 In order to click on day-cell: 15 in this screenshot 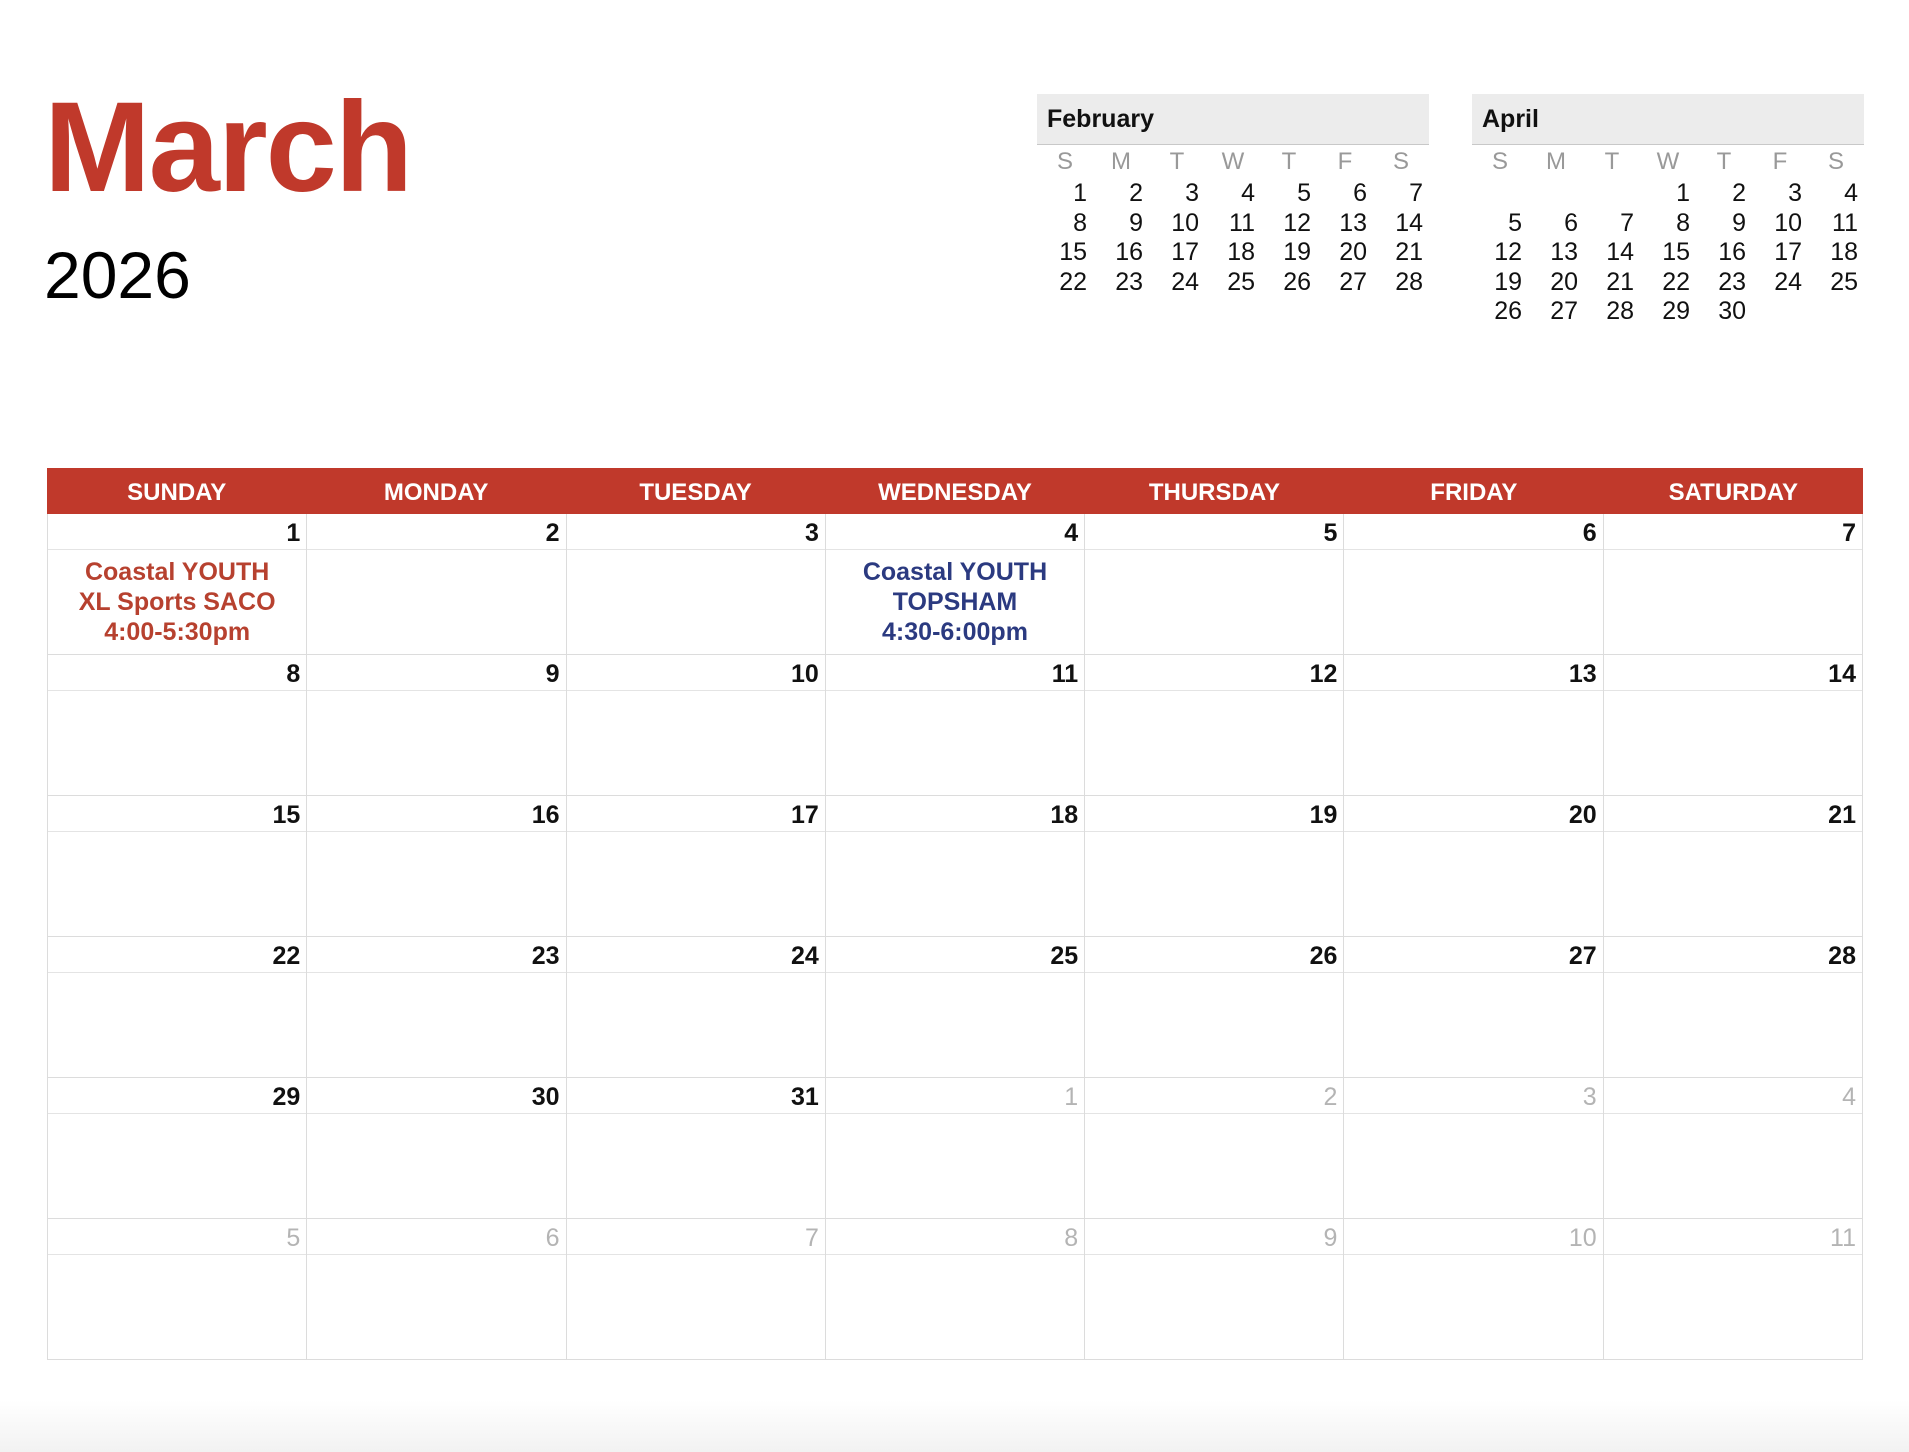, I will do `click(178, 866)`.